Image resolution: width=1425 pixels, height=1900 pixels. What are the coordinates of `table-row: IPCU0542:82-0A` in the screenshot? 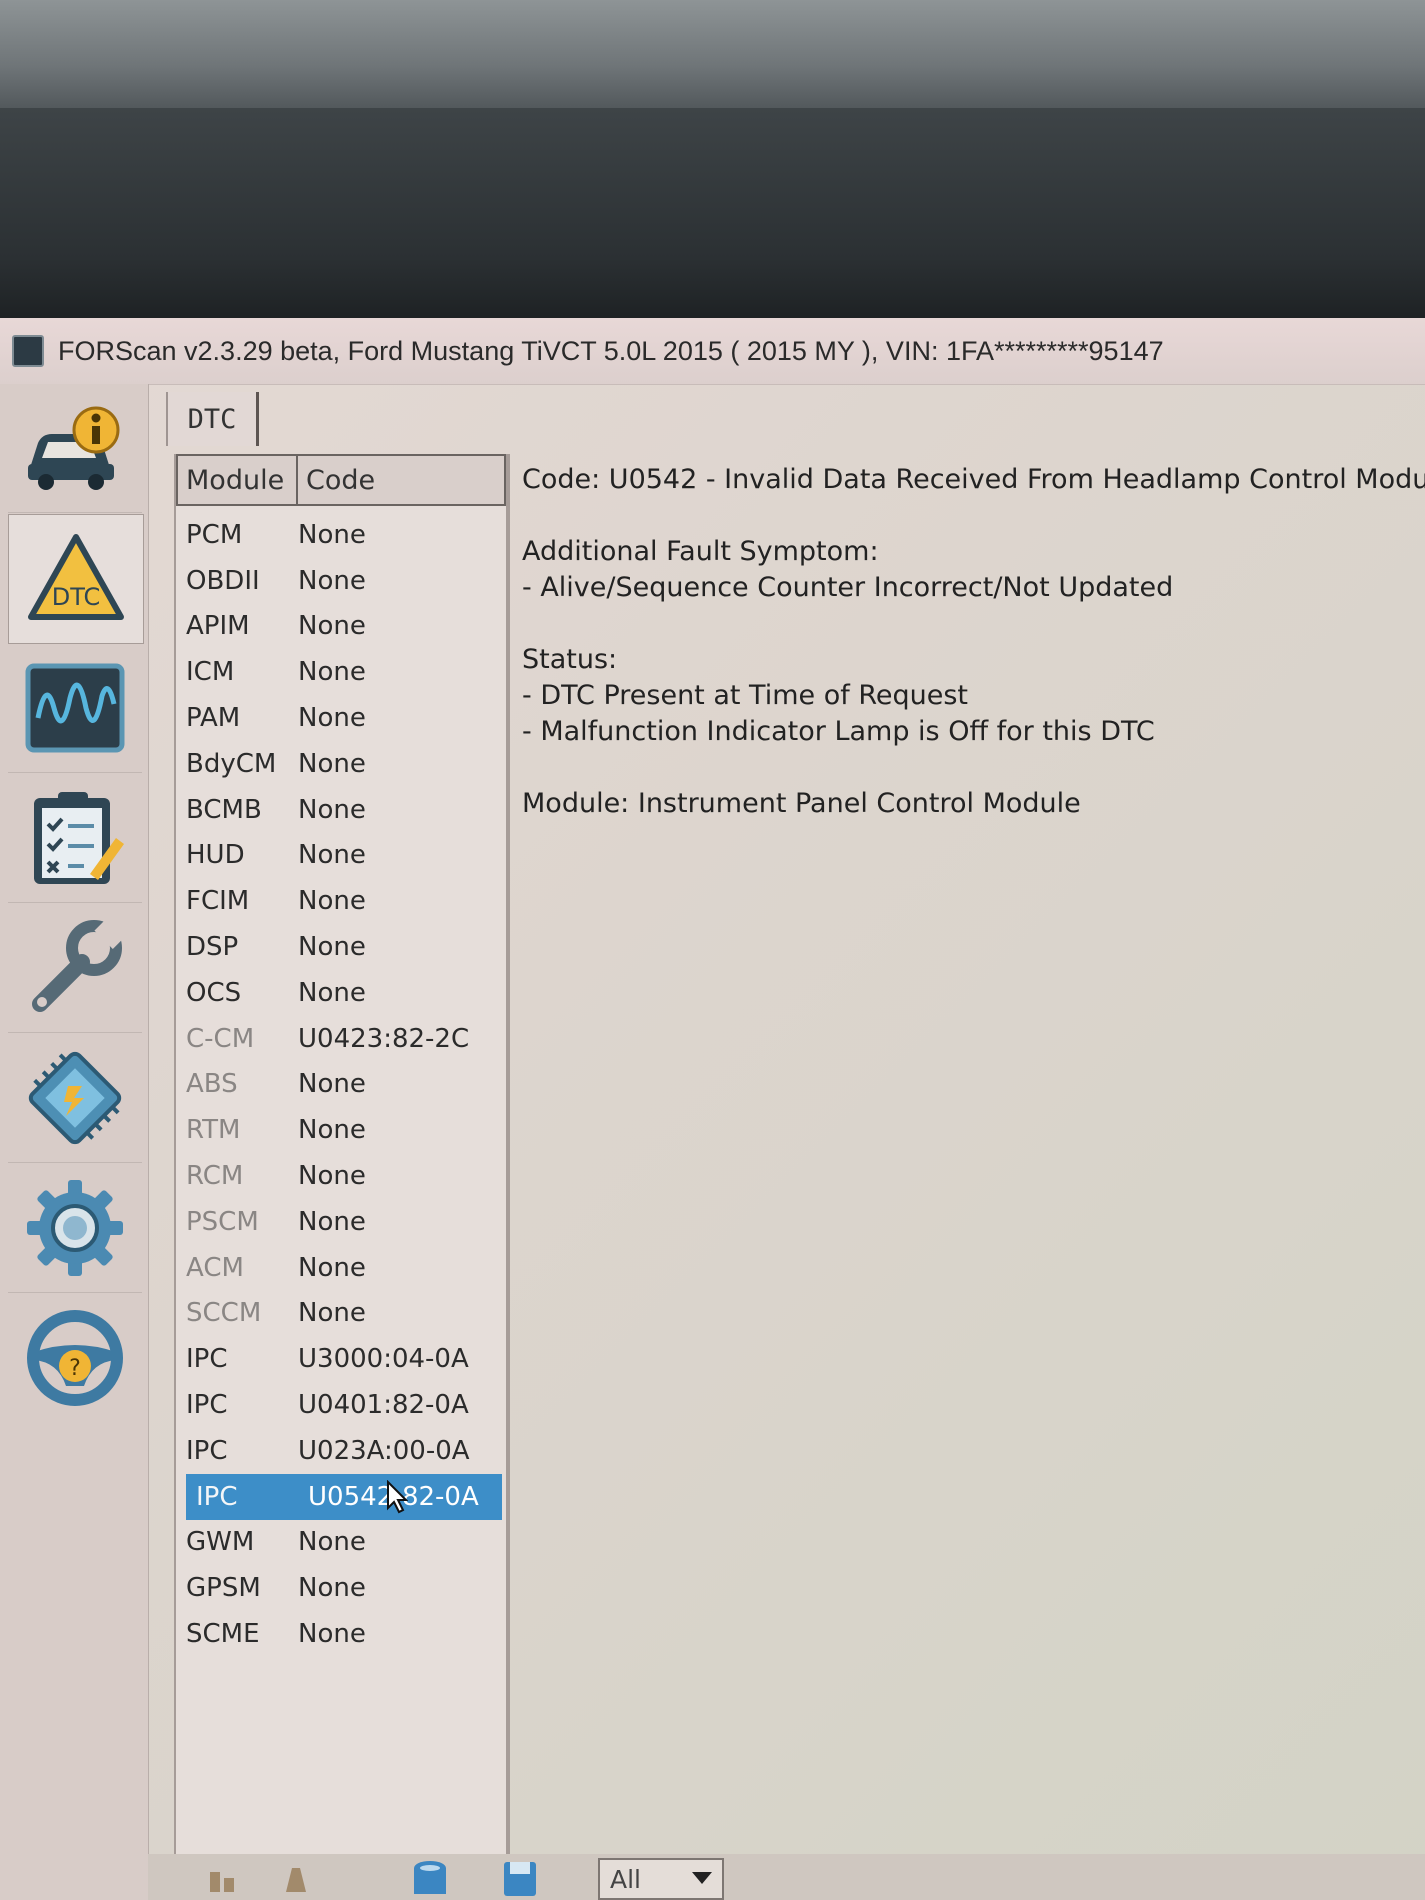 It's located at (344, 1496).